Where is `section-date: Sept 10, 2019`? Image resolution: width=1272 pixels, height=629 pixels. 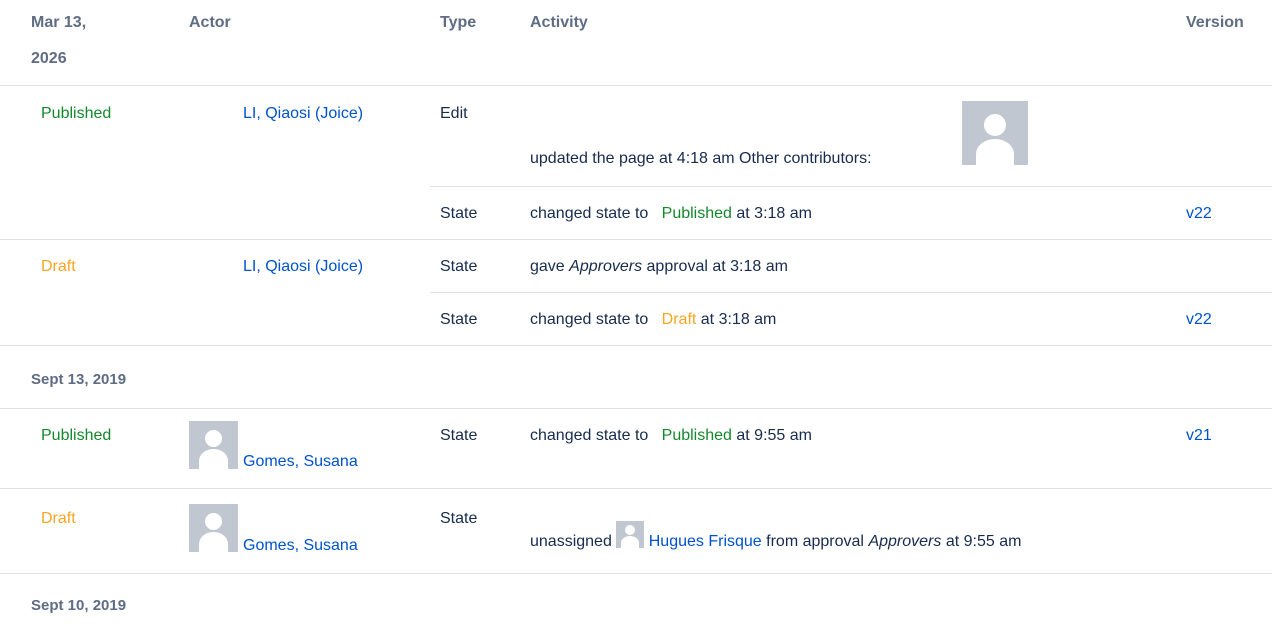
section-date: Sept 10, 2019 is located at coordinates (79, 605).